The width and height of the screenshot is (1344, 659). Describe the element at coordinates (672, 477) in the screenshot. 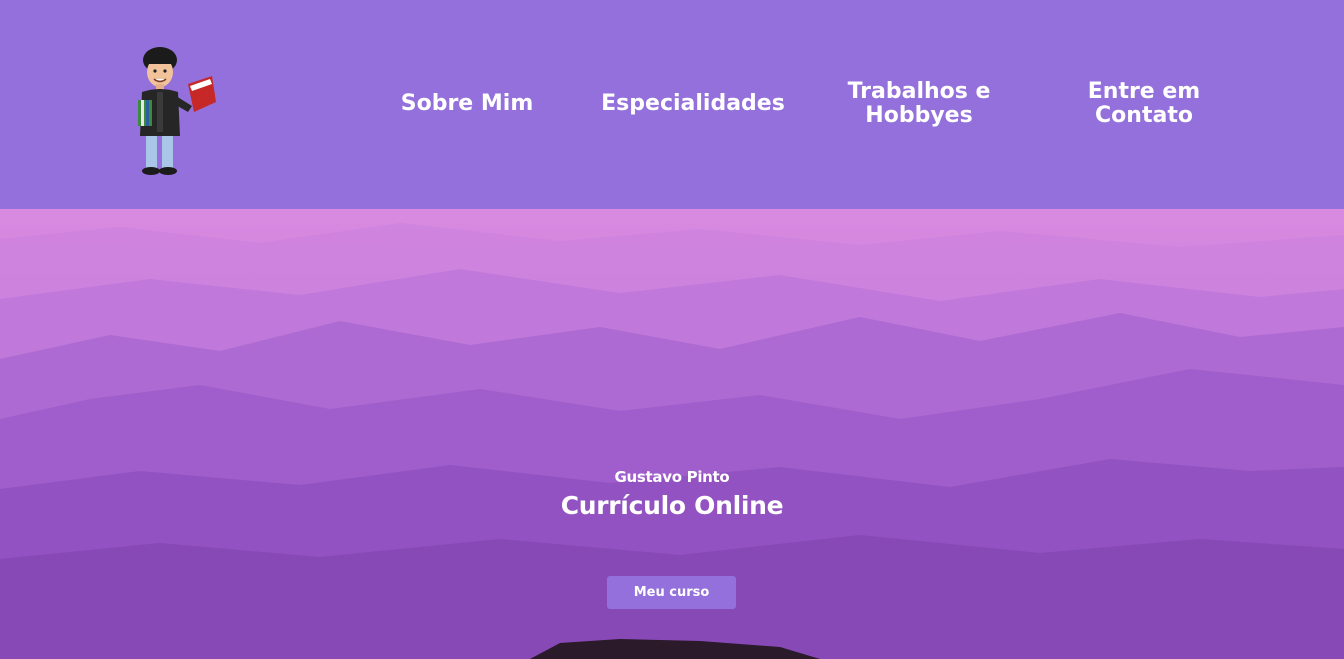

I see `hero-subtitle: Gustavo Pinto` at that location.